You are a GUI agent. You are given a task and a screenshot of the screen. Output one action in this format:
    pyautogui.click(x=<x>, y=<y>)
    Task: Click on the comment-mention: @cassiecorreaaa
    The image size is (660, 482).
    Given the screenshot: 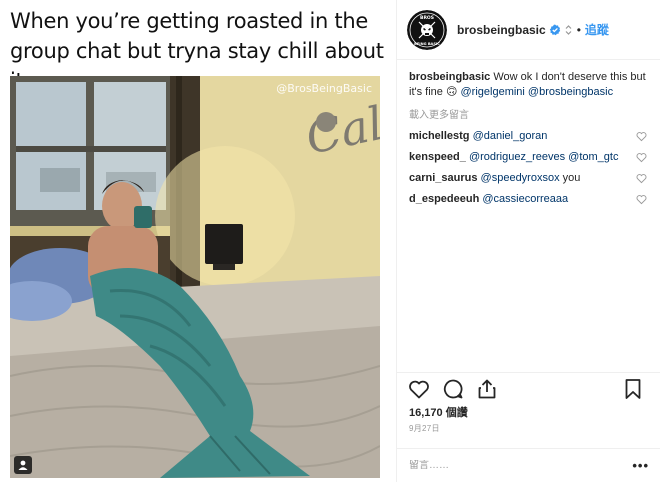 What is the action you would take?
    pyautogui.click(x=525, y=199)
    